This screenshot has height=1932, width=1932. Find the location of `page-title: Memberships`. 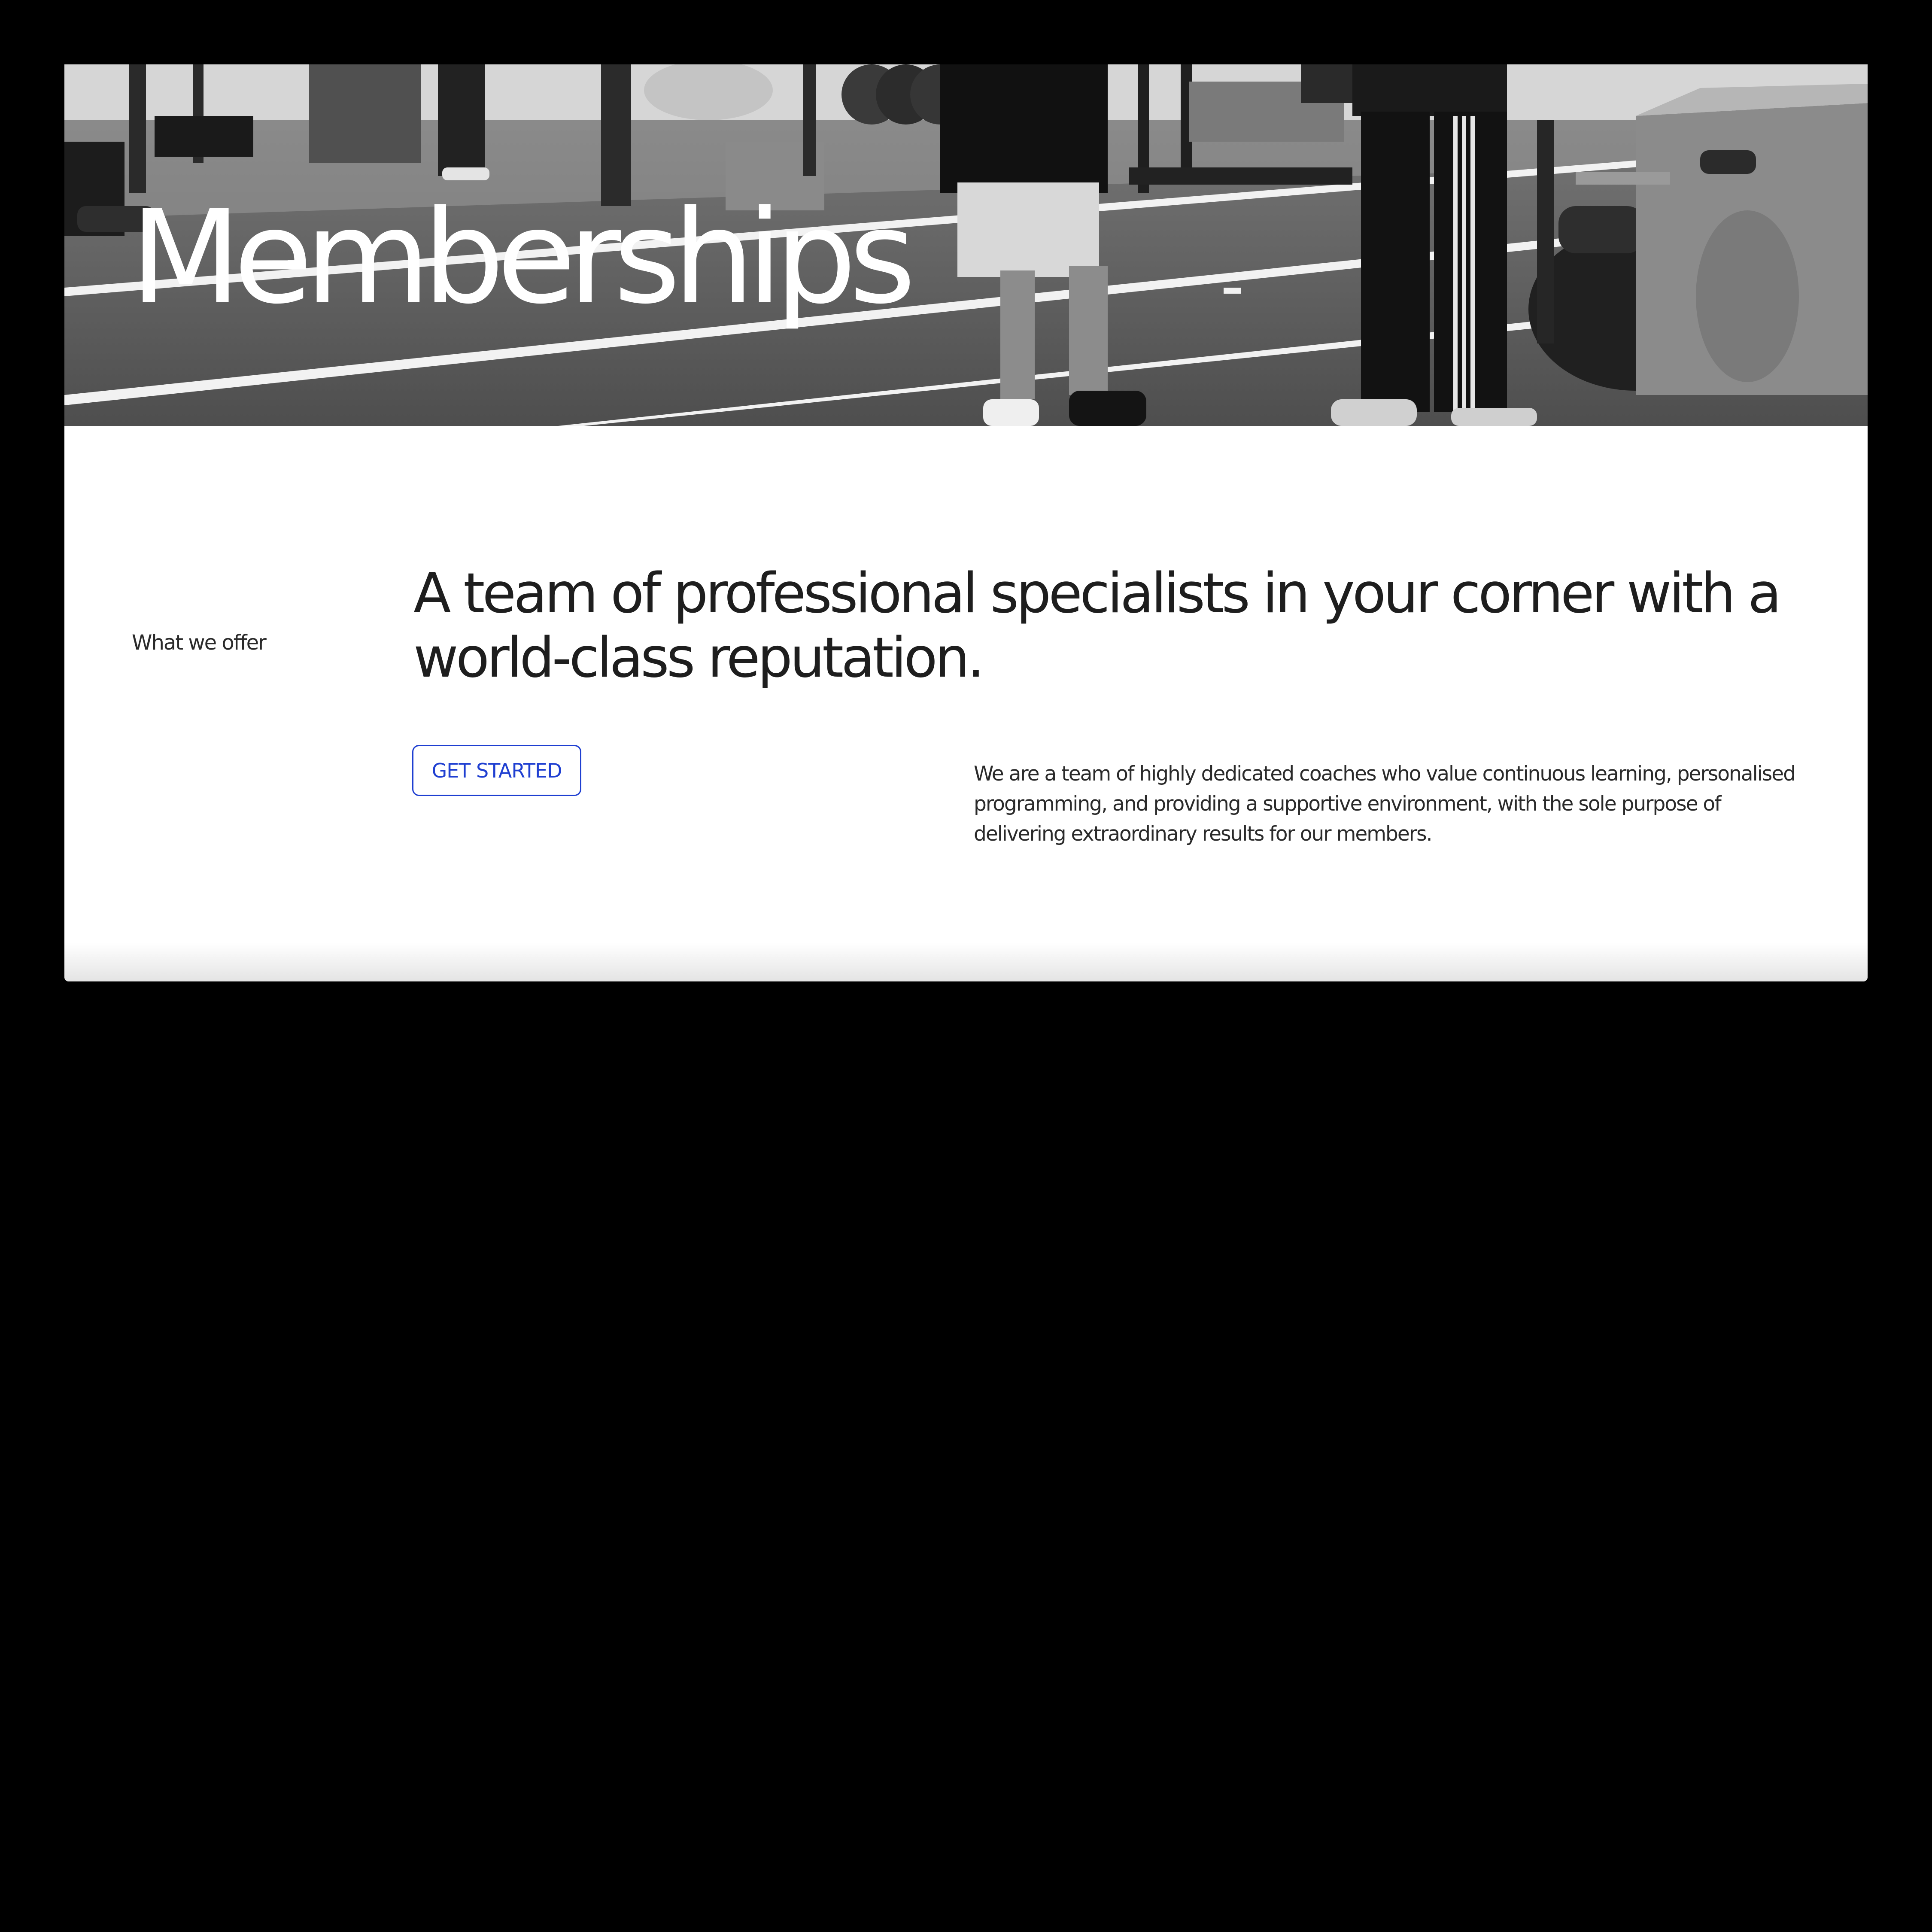

page-title: Memberships is located at coordinates (523, 257).